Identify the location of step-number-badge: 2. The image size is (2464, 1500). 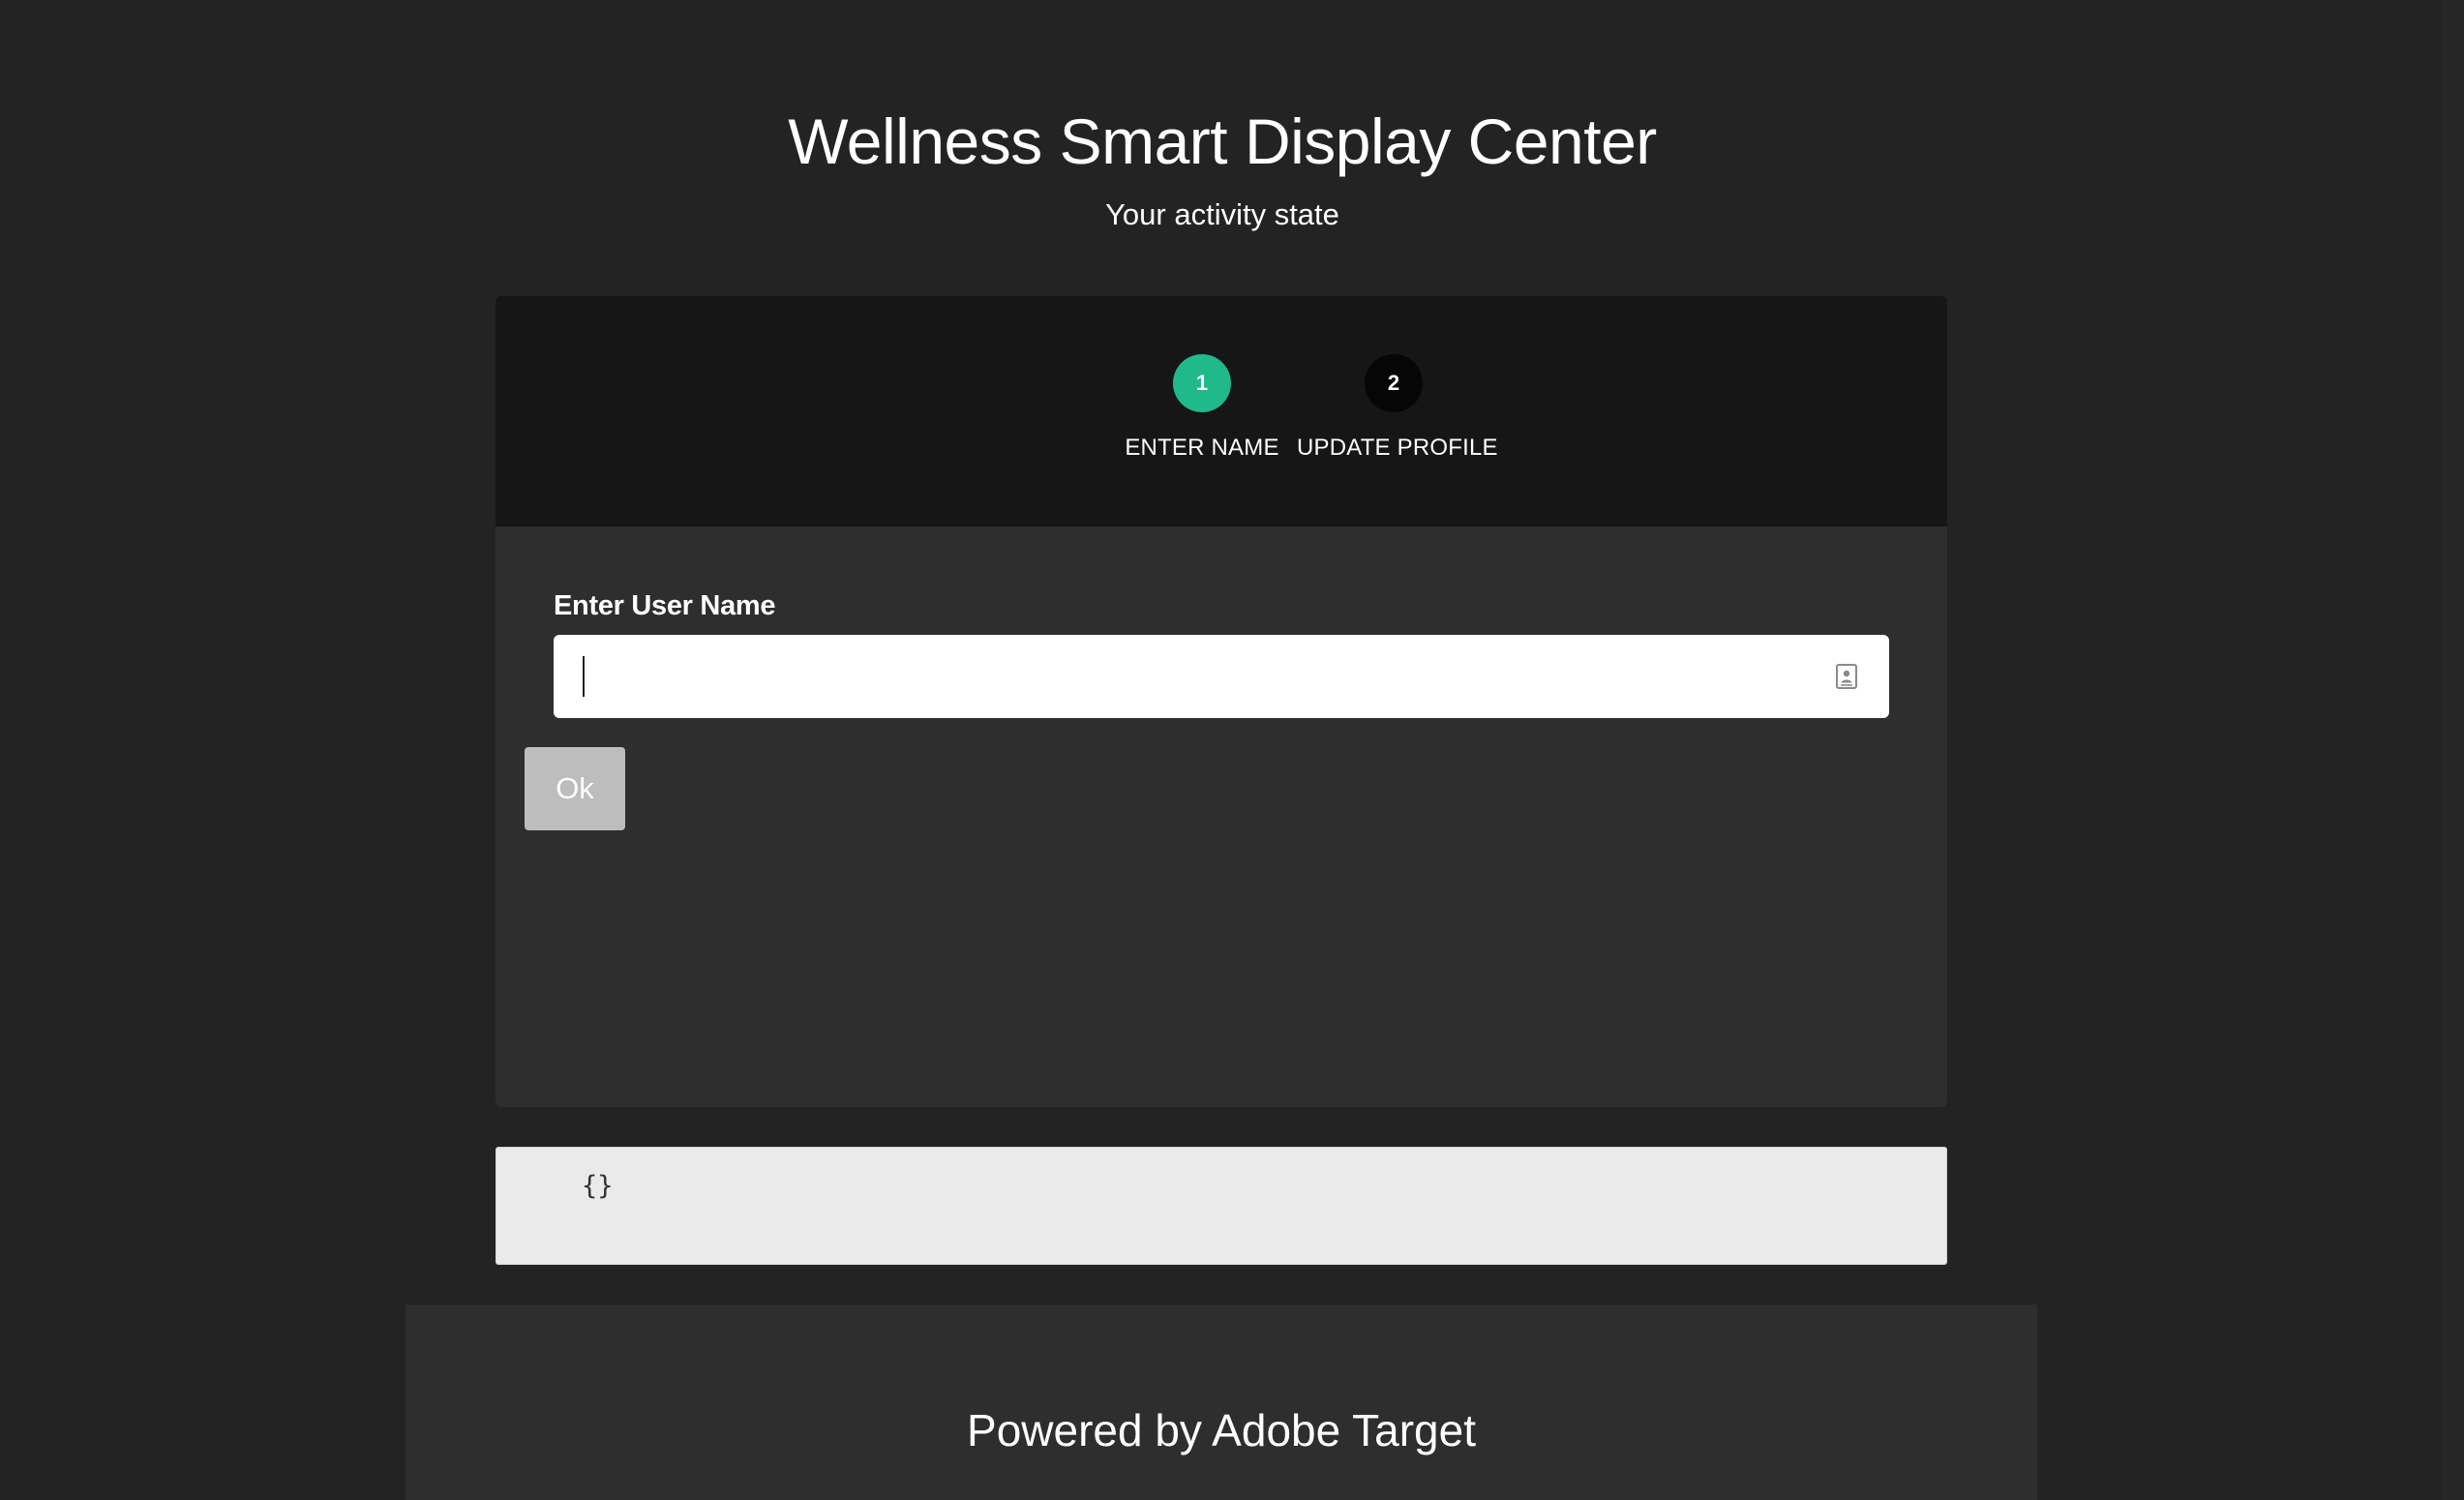
(1394, 383).